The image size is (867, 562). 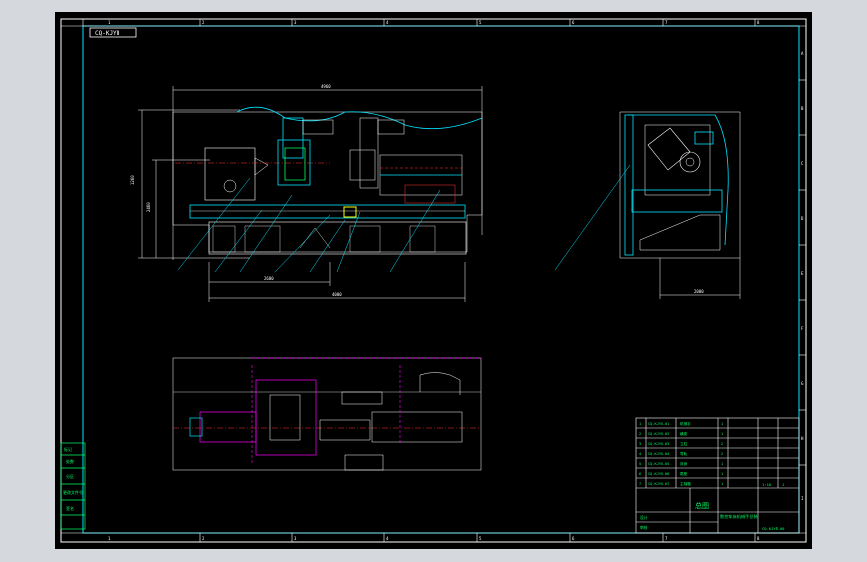 What do you see at coordinates (684, 473) in the screenshot?
I see `part-name: 尾座` at bounding box center [684, 473].